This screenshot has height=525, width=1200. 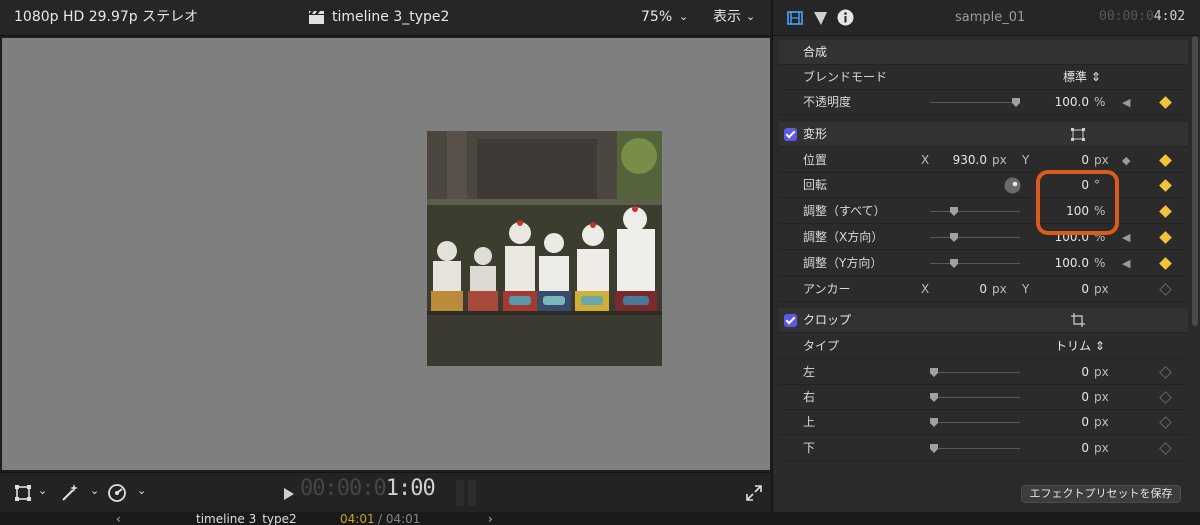 I want to click on keyframe-nav-icon: ◆︎, so click(x=1126, y=160).